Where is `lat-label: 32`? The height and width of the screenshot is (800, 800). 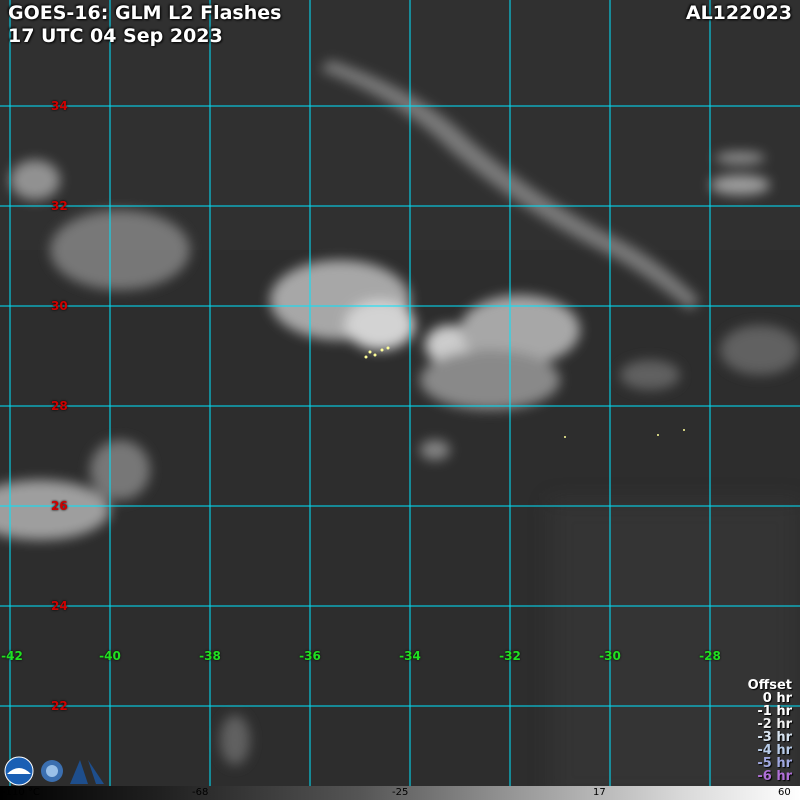 lat-label: 32 is located at coordinates (59, 206).